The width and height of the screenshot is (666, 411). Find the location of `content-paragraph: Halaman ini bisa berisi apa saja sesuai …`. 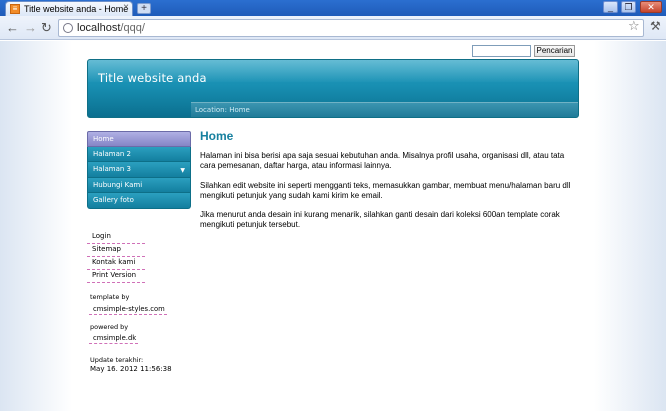

content-paragraph: Halaman ini bisa berisi apa saja sesuai … is located at coordinates (382, 160).